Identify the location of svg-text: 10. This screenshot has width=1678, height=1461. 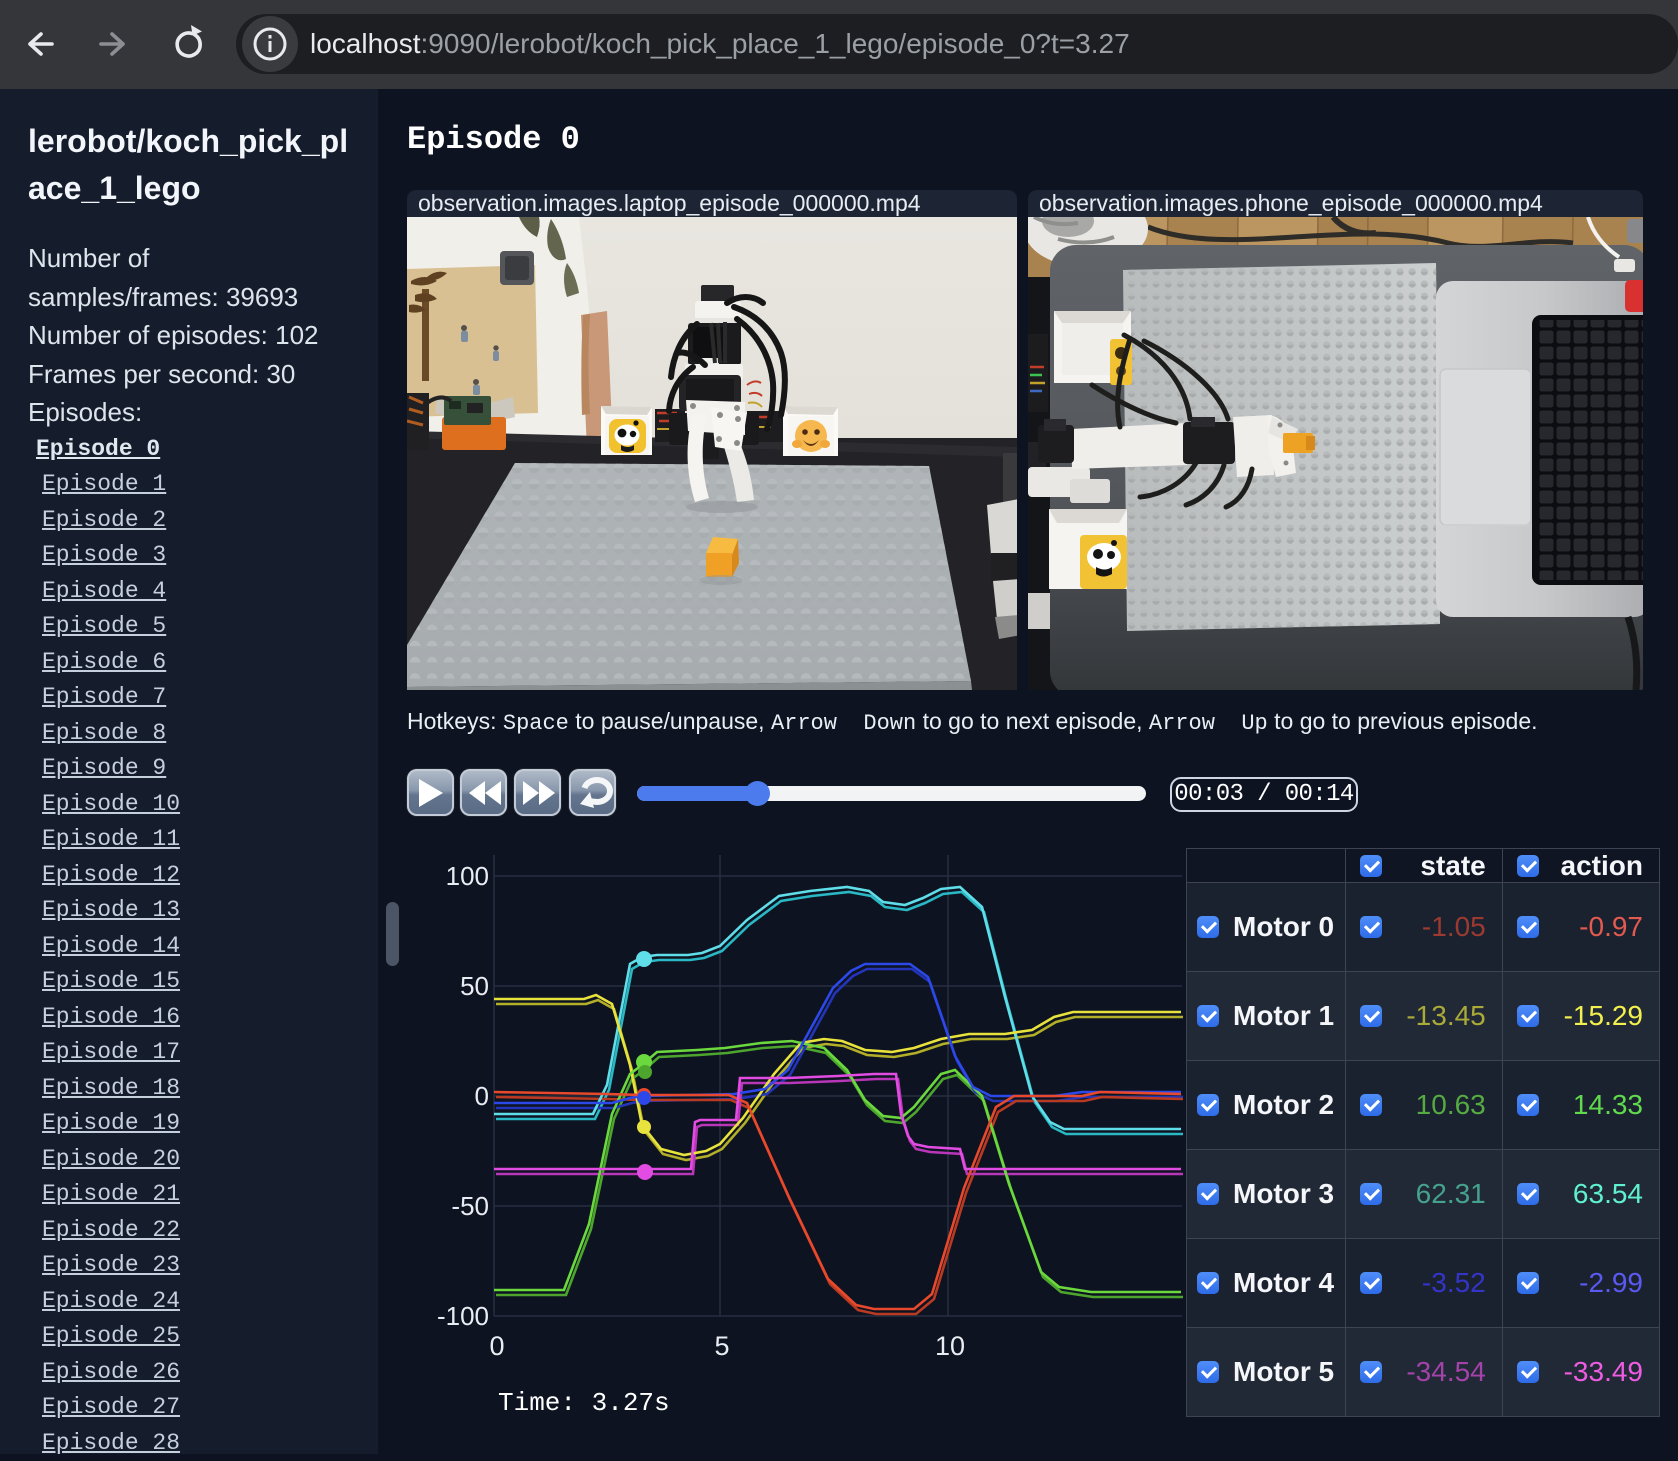
(950, 1346).